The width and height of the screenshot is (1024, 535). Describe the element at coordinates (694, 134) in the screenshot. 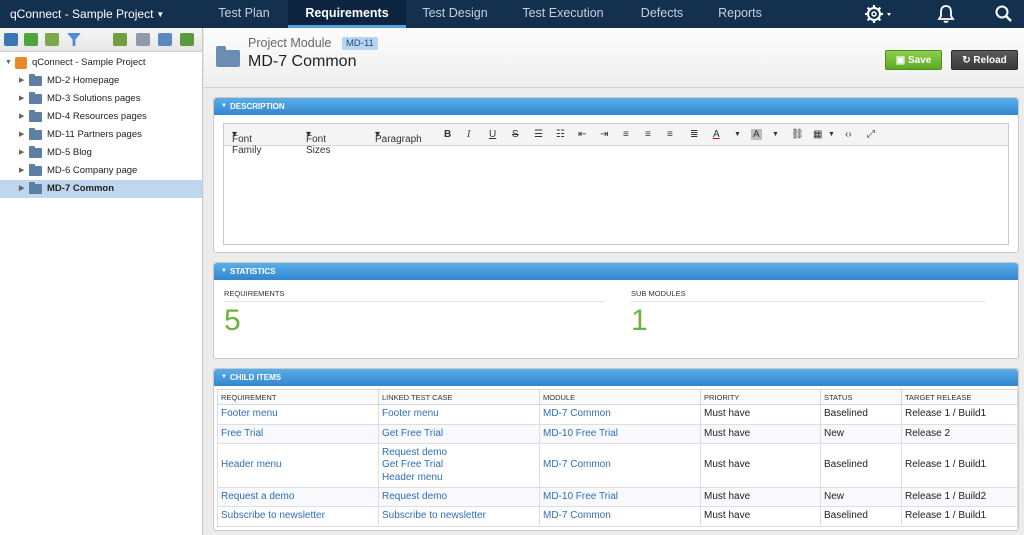

I see `justify-icon: ≣` at that location.